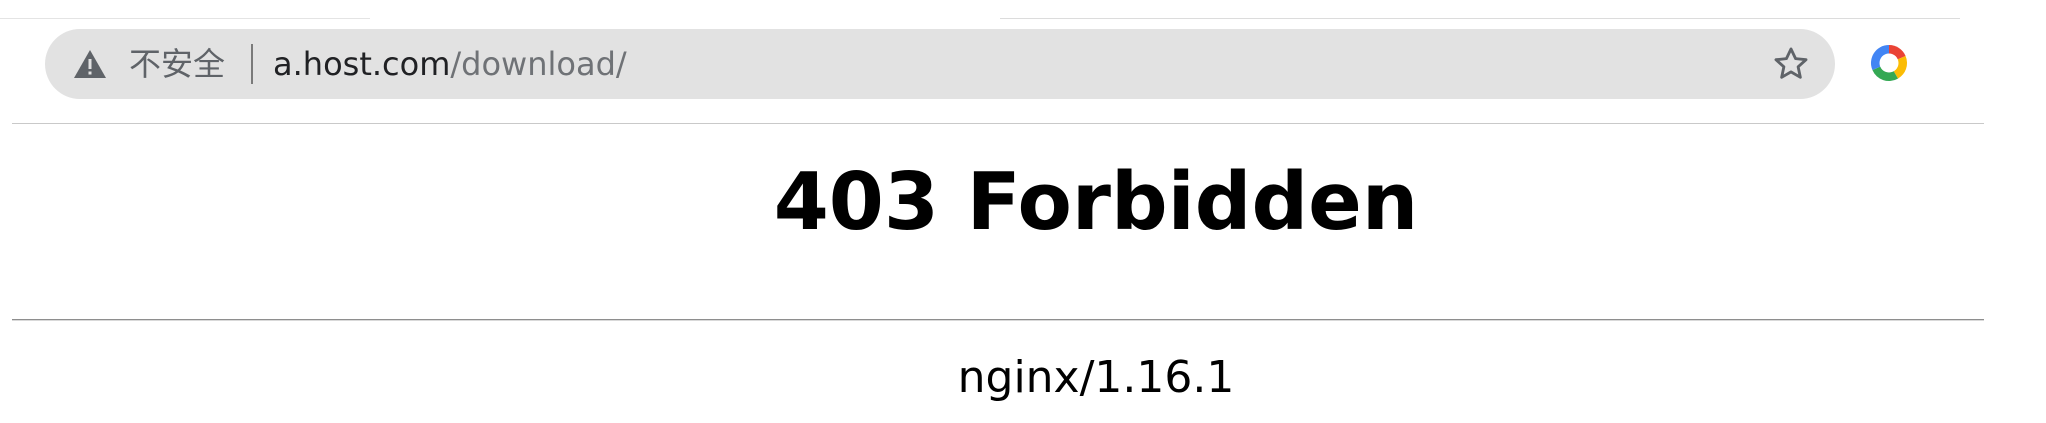 Image resolution: width=2046 pixels, height=423 pixels. What do you see at coordinates (1096, 201) in the screenshot?
I see `page-title: 403 Forbidden` at bounding box center [1096, 201].